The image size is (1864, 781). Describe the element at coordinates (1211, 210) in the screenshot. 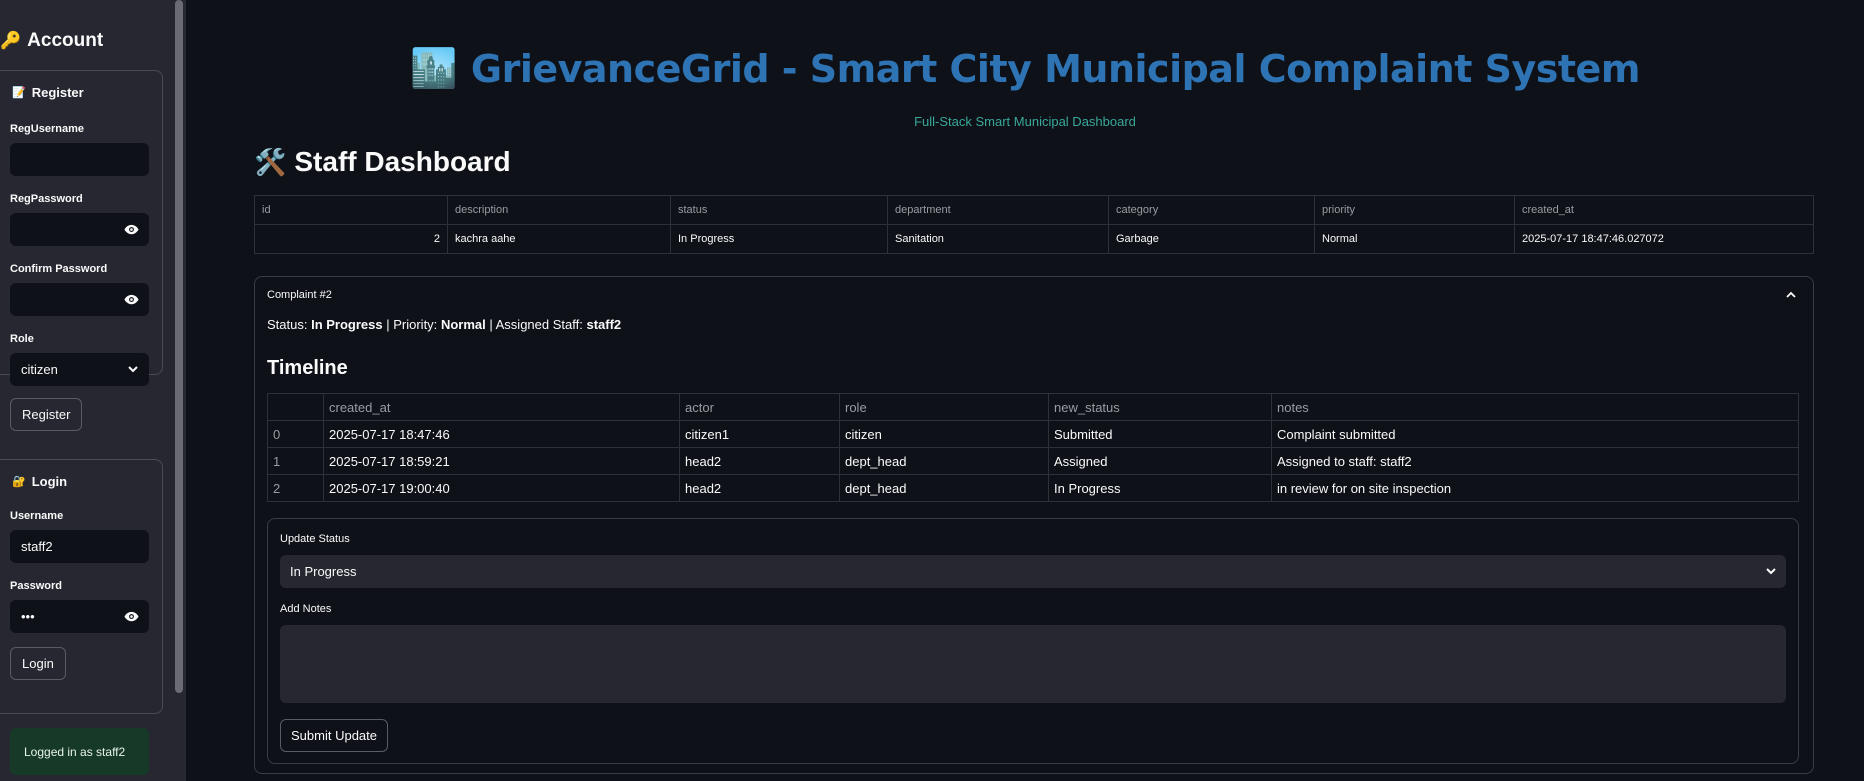

I see `column-header: category` at that location.